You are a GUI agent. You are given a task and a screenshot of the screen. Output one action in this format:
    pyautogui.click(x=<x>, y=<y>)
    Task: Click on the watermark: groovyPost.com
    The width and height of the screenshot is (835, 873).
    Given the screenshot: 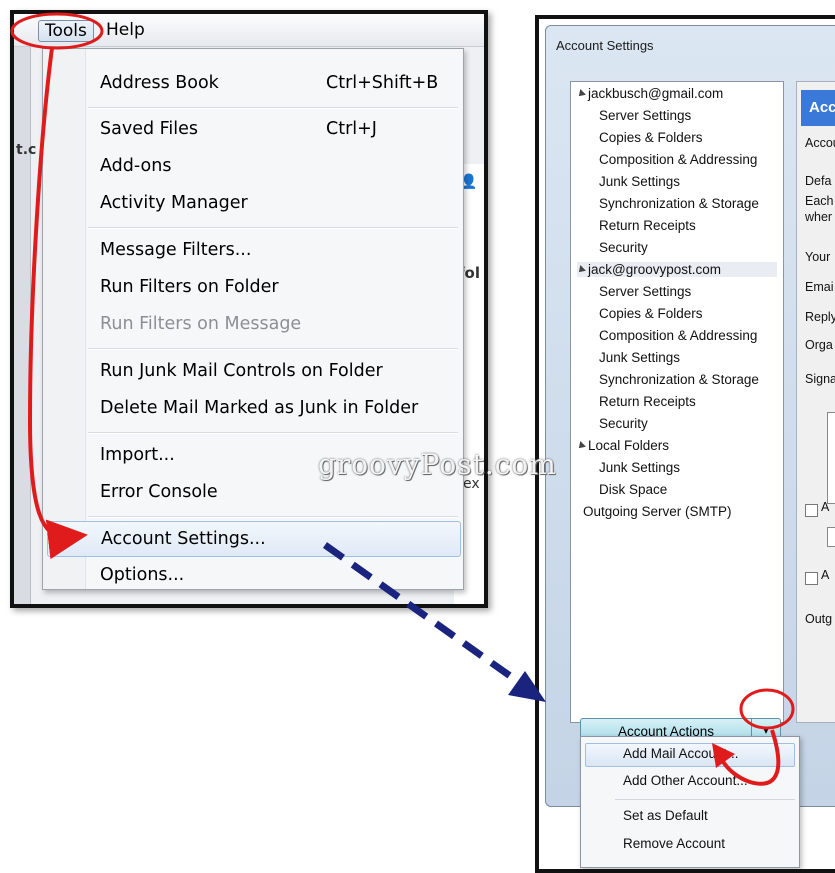 What is the action you would take?
    pyautogui.click(x=437, y=464)
    